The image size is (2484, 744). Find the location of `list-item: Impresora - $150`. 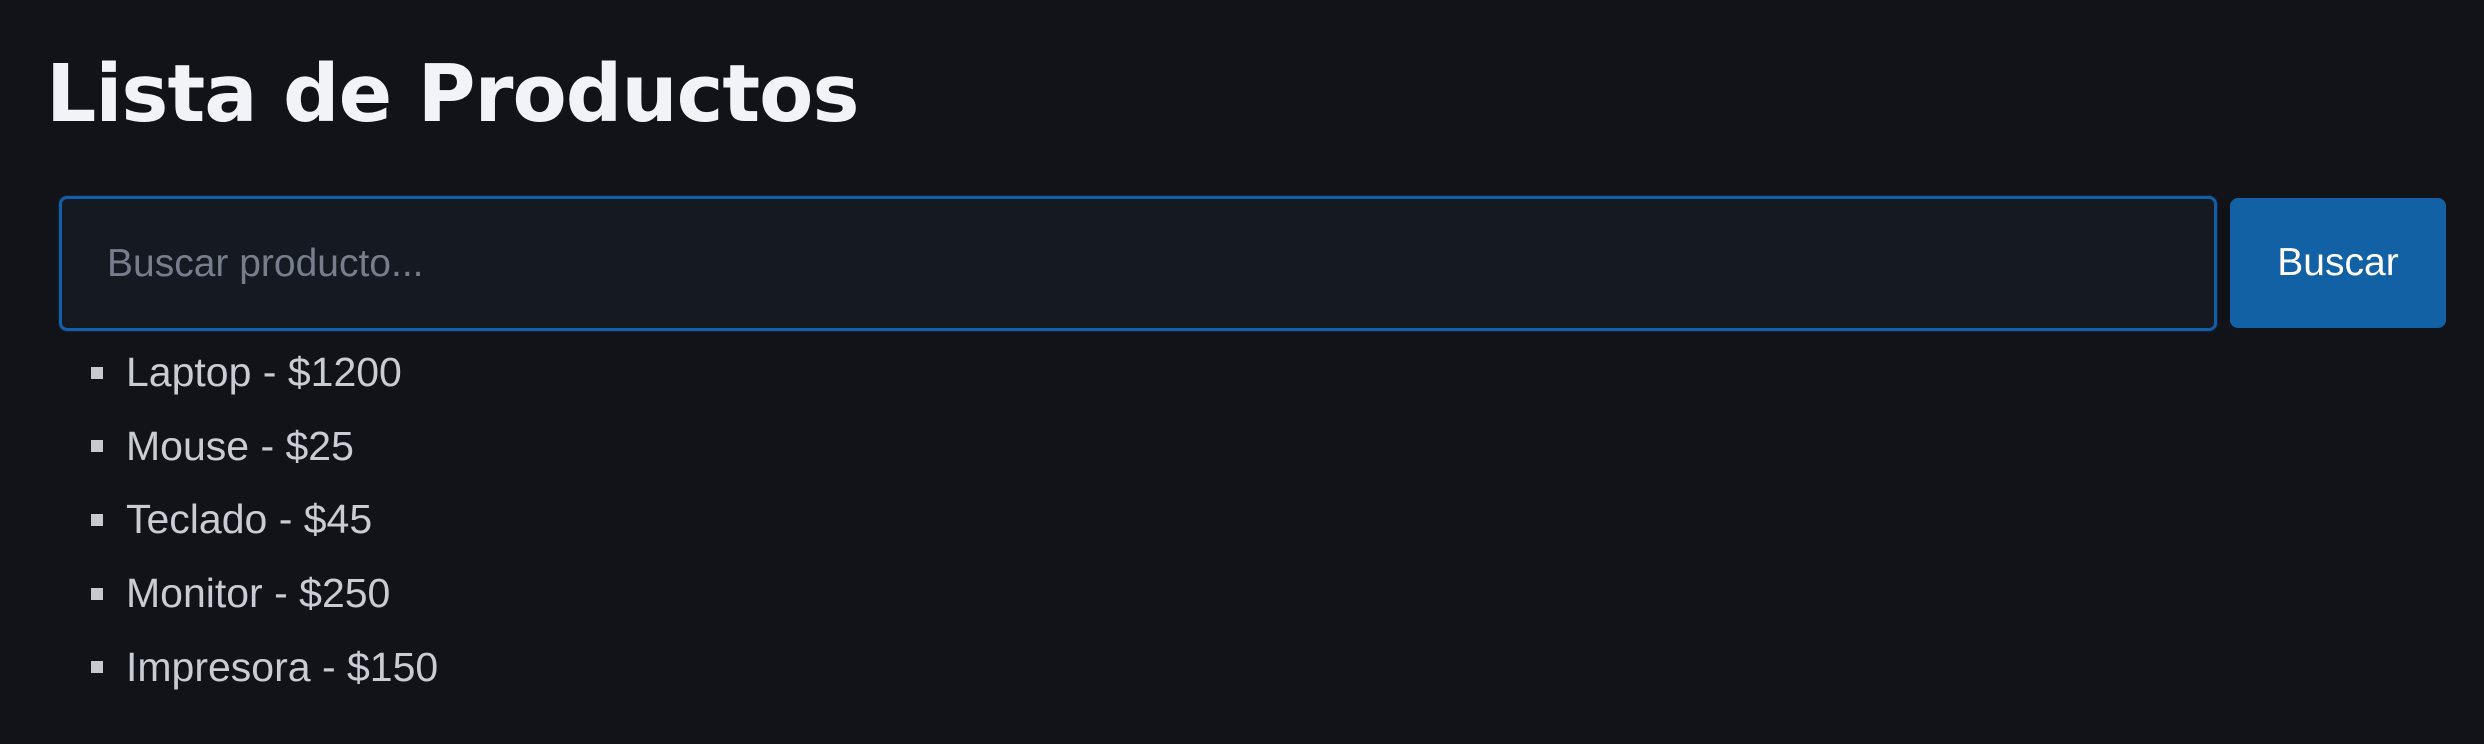

list-item: Impresora - $150 is located at coordinates (264, 667).